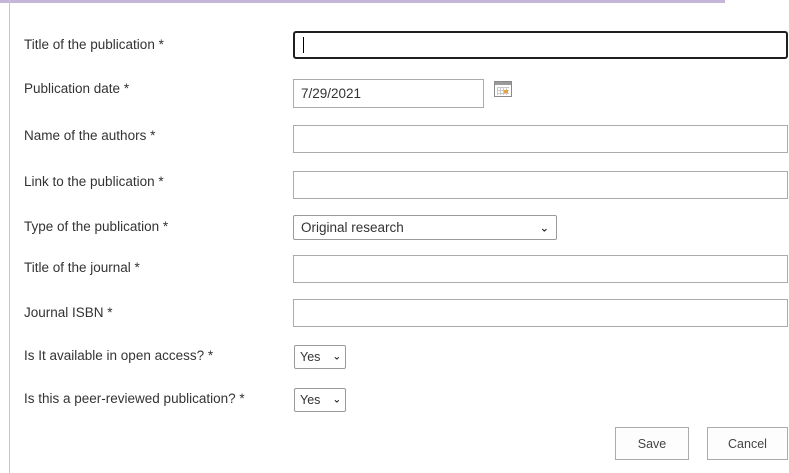  What do you see at coordinates (747, 443) in the screenshot?
I see `cancel-button: Cancel` at bounding box center [747, 443].